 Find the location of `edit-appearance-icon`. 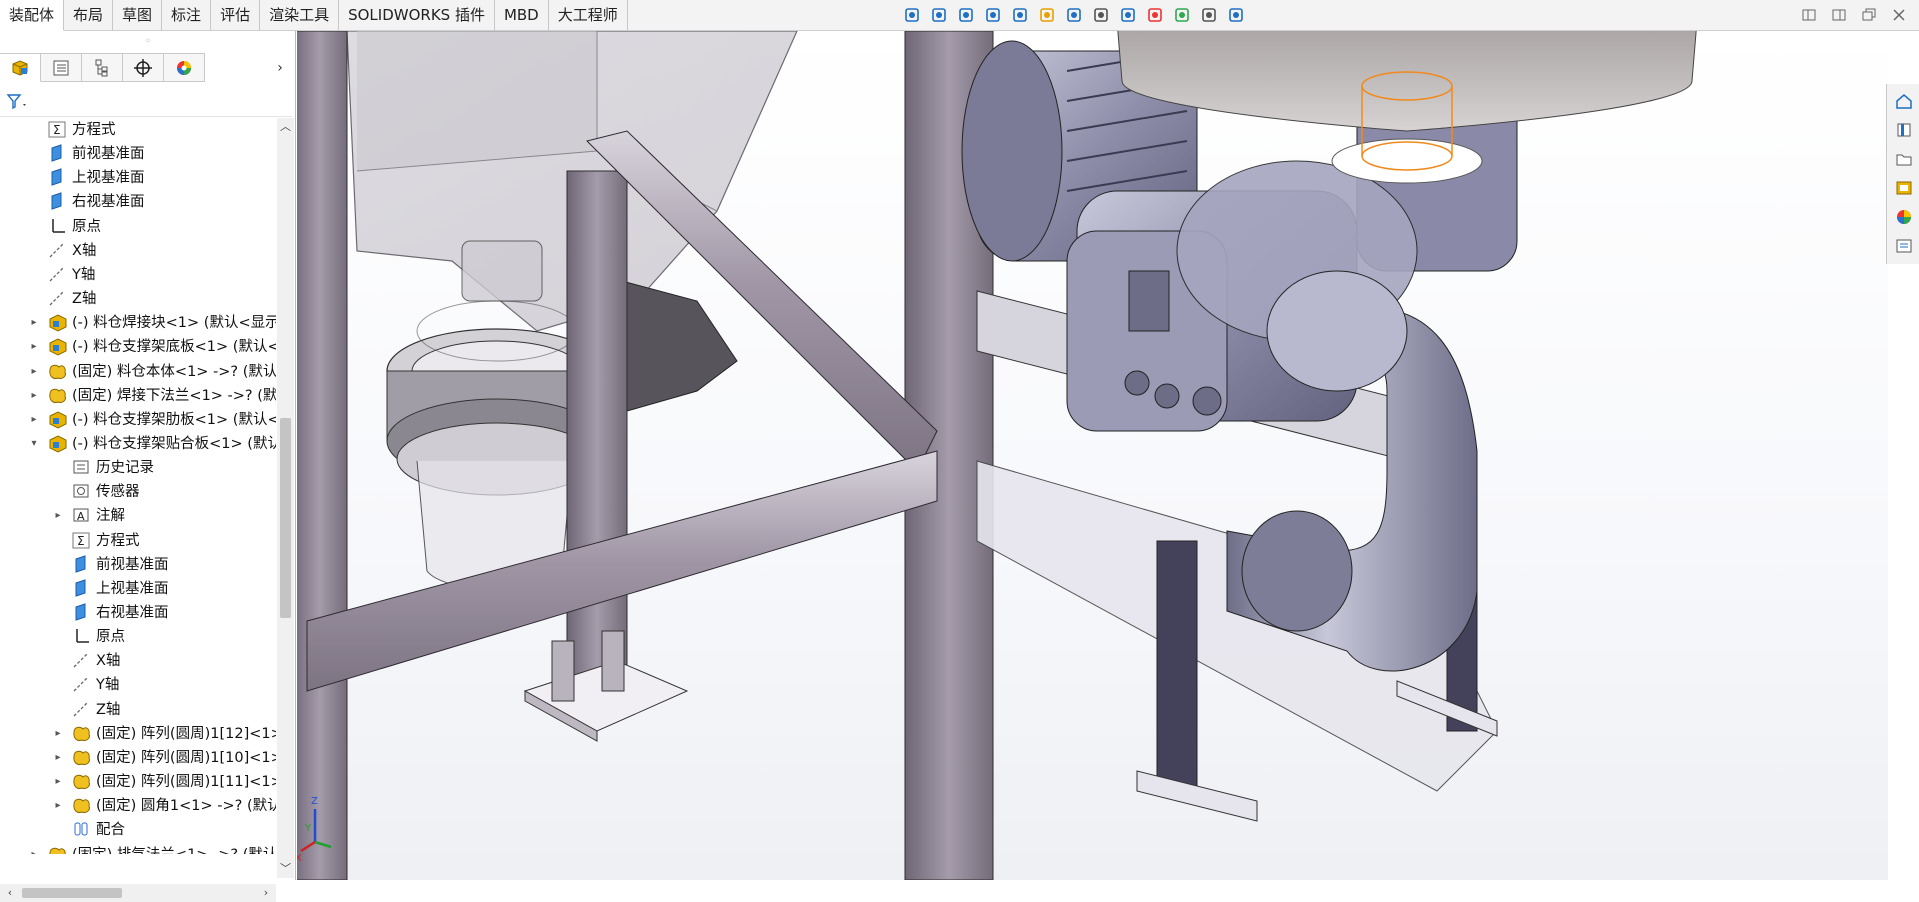

edit-appearance-icon is located at coordinates (1155, 15).